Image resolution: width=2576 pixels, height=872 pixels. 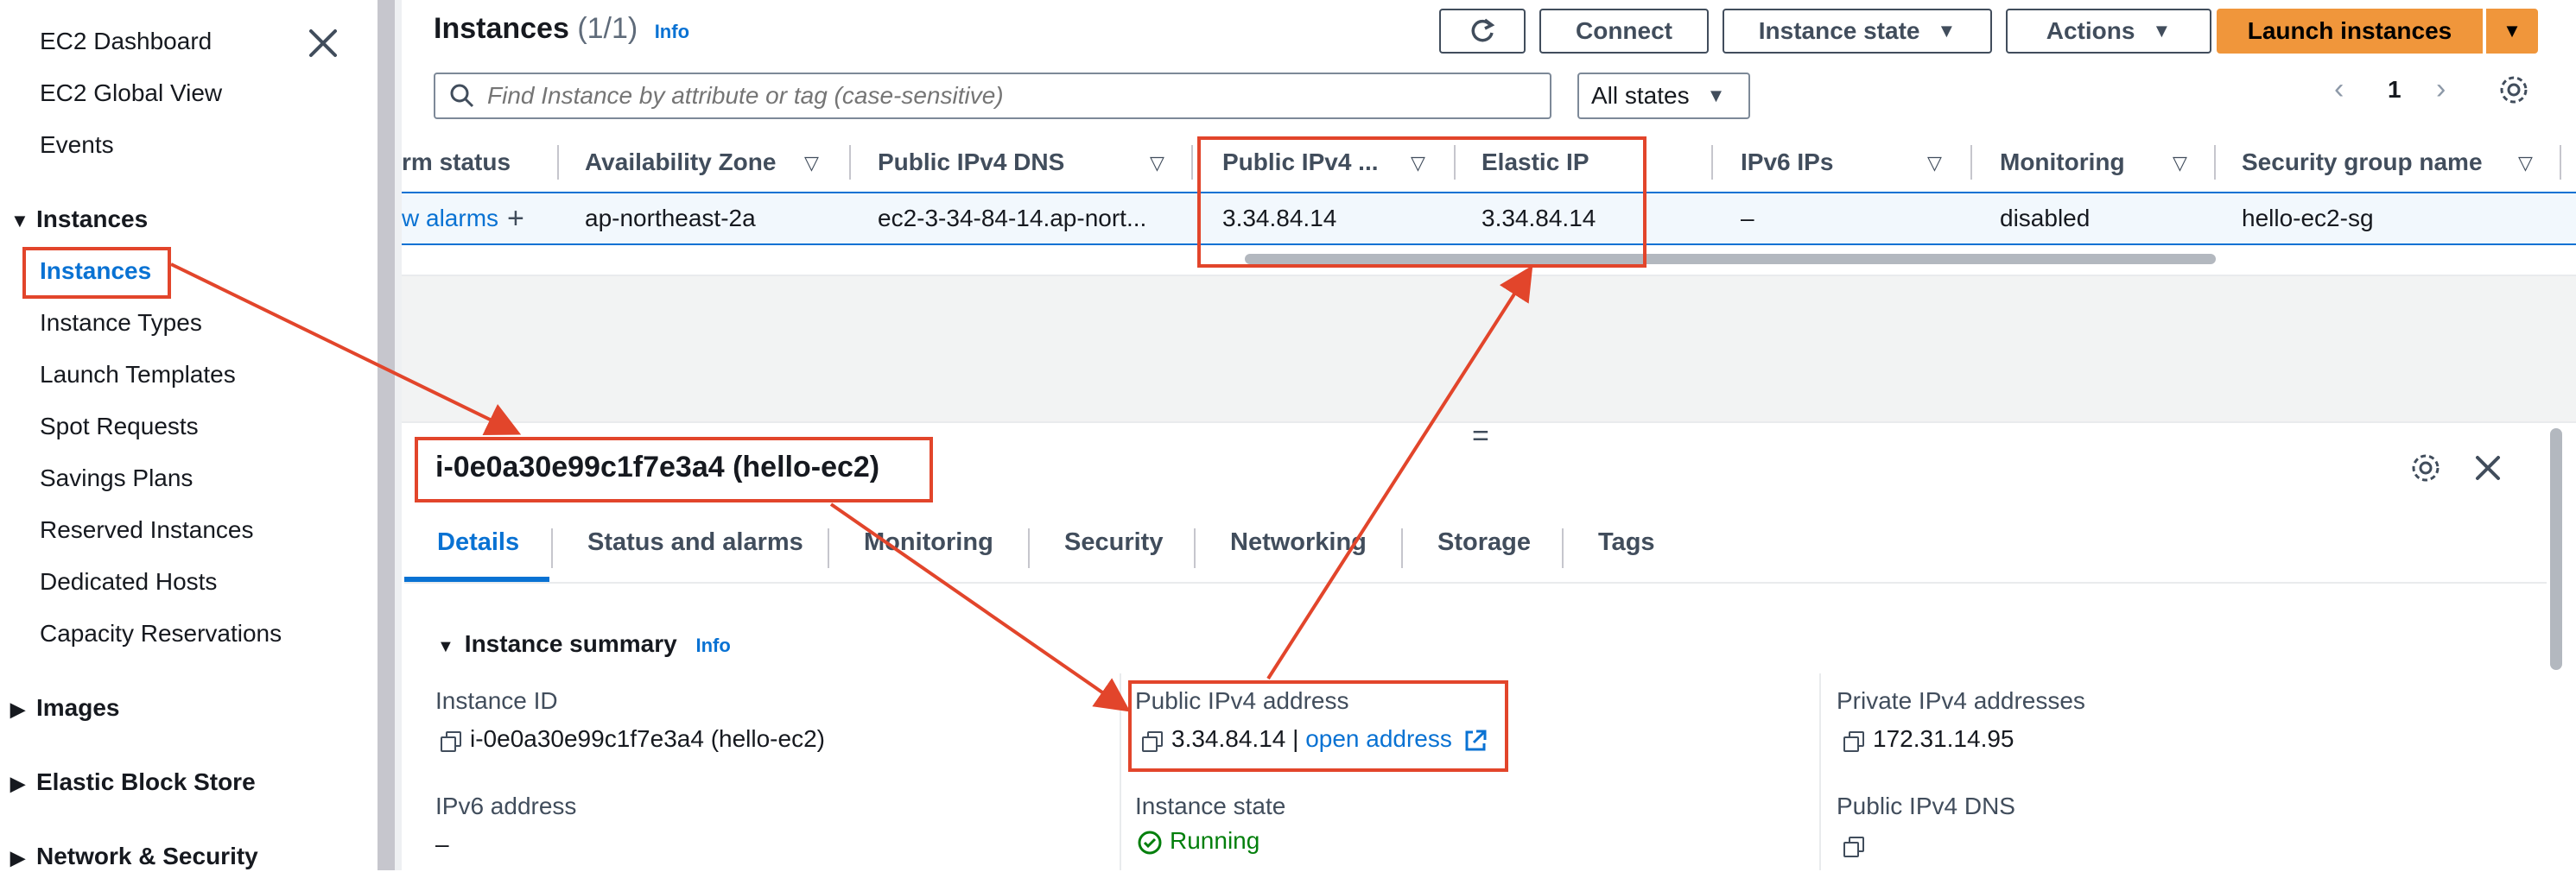 What do you see at coordinates (65, 708) in the screenshot?
I see `sidebar-section-images: ▶ Images` at bounding box center [65, 708].